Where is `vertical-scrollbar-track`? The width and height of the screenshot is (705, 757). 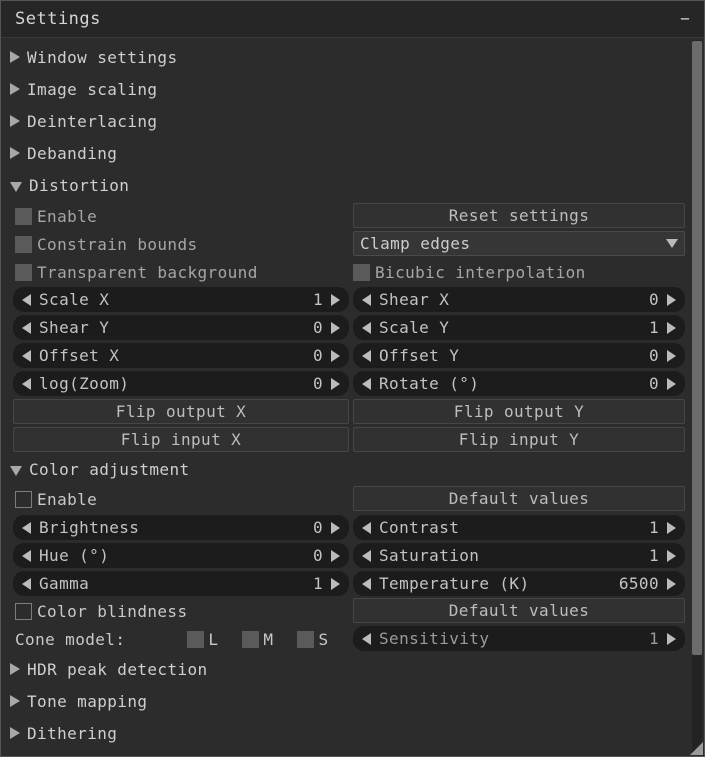 vertical-scrollbar-track is located at coordinates (697, 397).